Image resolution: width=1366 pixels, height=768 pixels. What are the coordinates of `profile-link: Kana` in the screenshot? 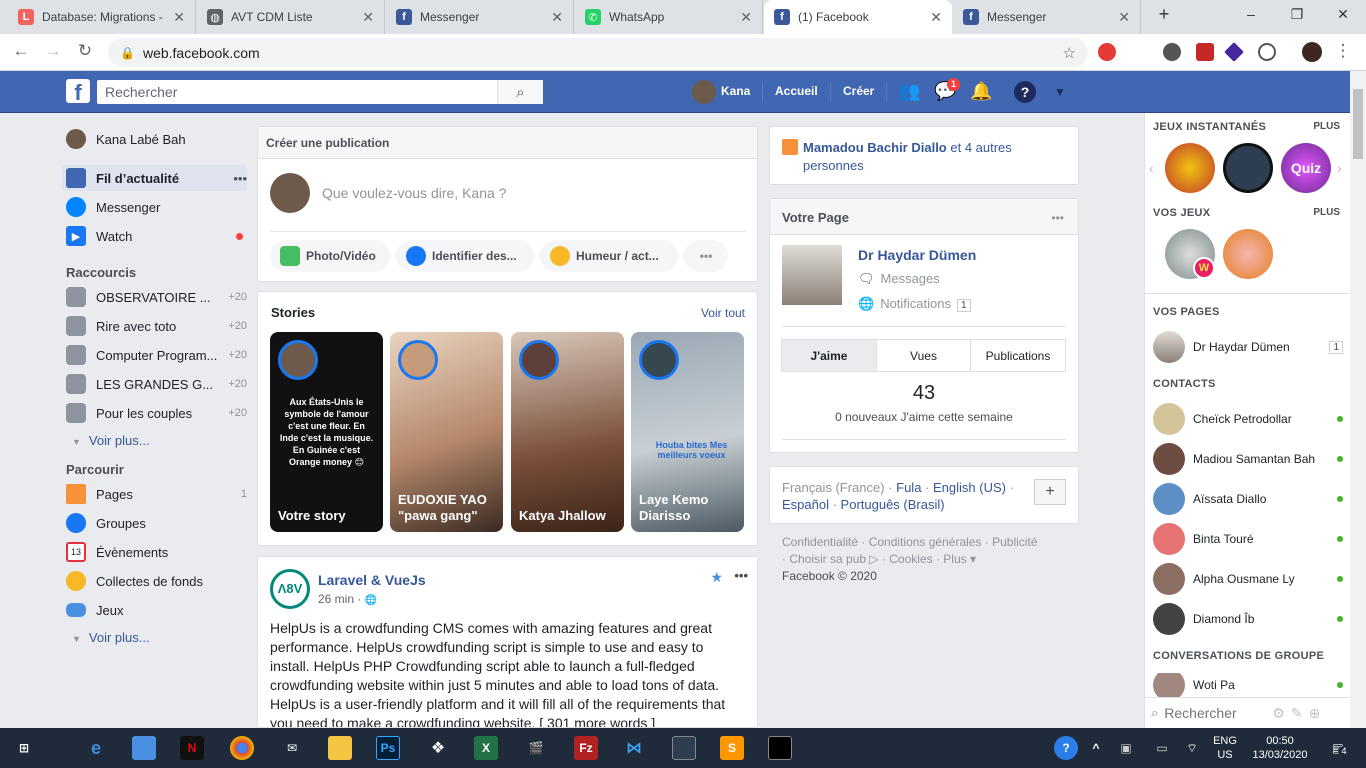 It's located at (735, 91).